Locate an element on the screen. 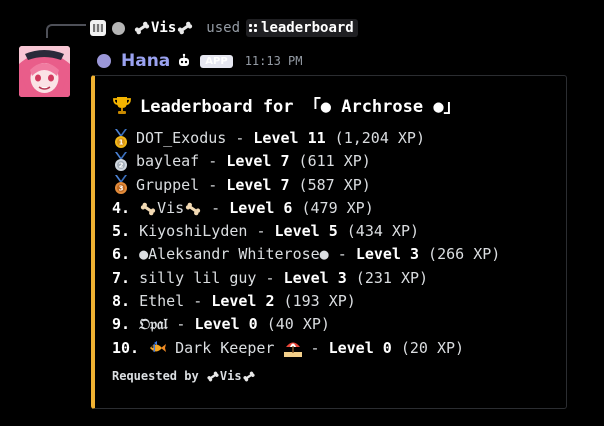  message-header: Hana APP 11:13 PM is located at coordinates (199, 61).